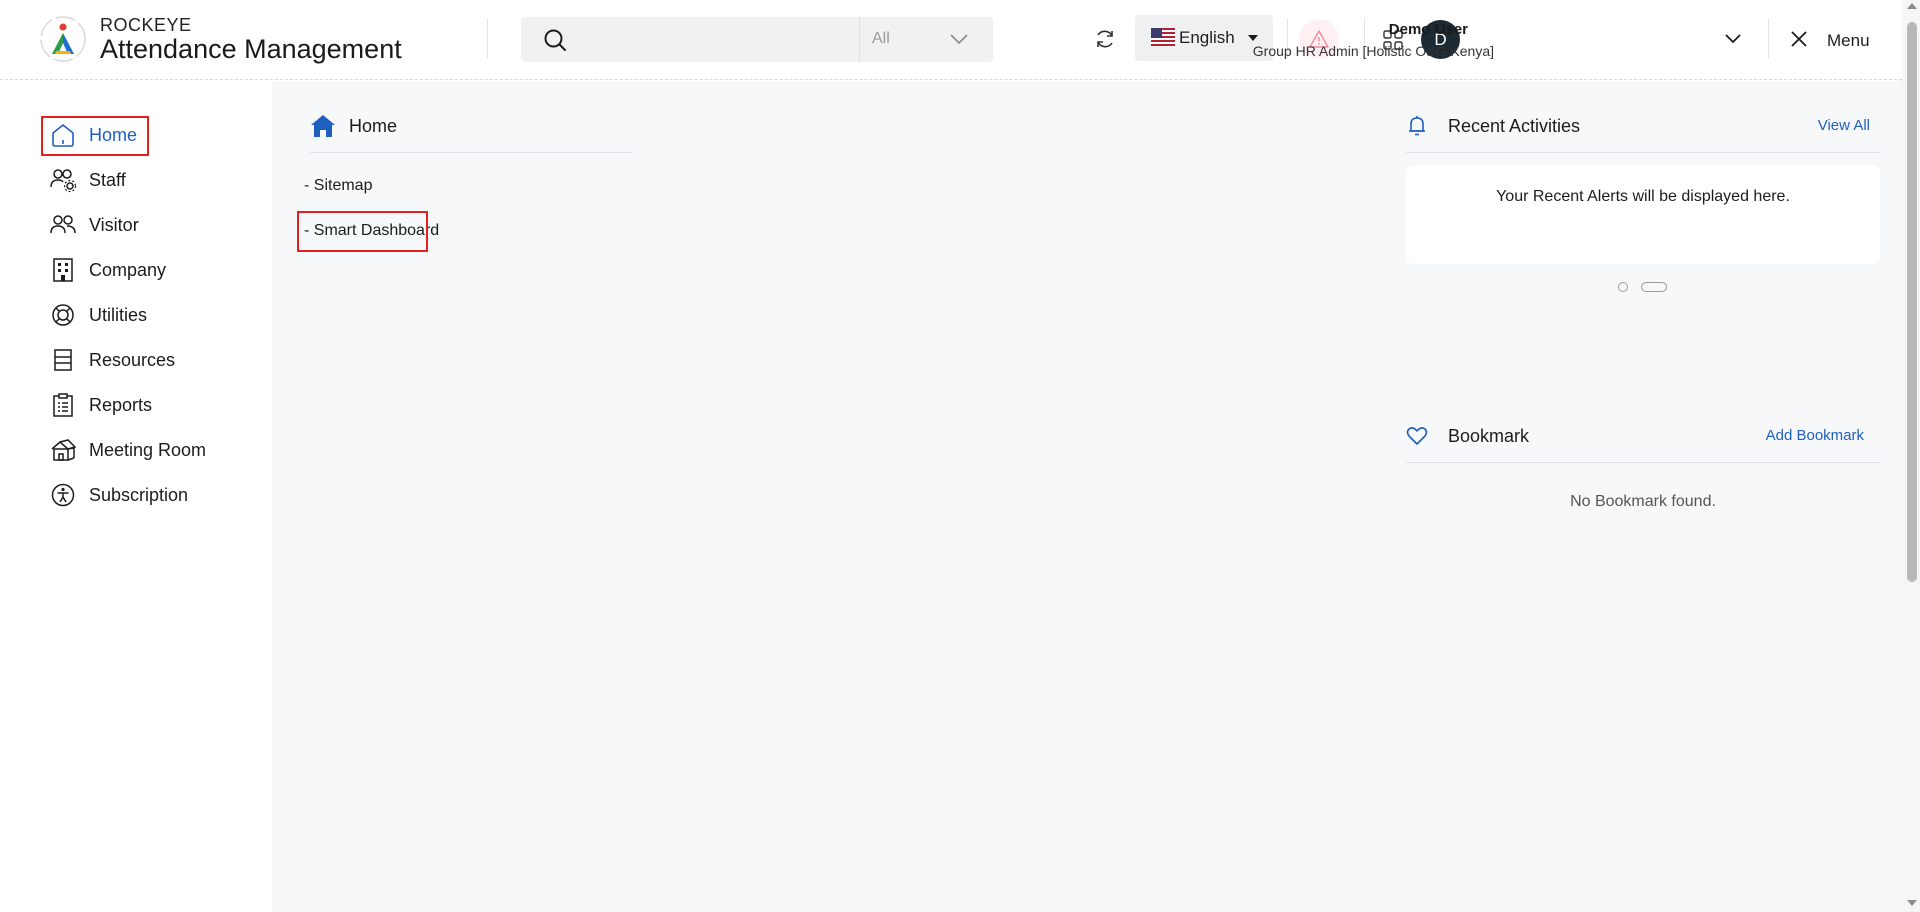  What do you see at coordinates (338, 186) in the screenshot?
I see `sitemap-link: - Sitemap` at bounding box center [338, 186].